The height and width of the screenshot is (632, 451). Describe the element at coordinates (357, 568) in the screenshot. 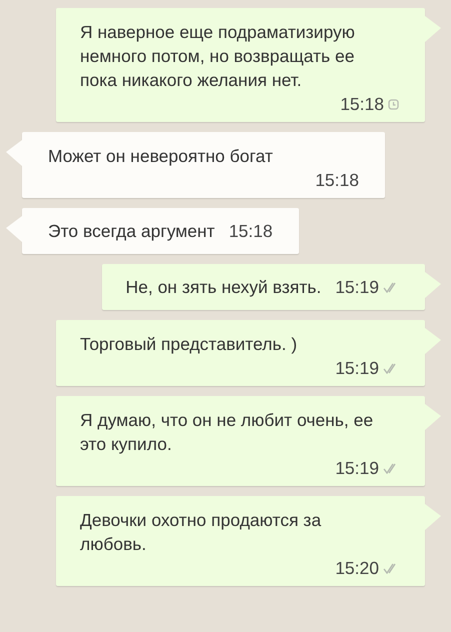

I see `message-time: 15:20` at that location.